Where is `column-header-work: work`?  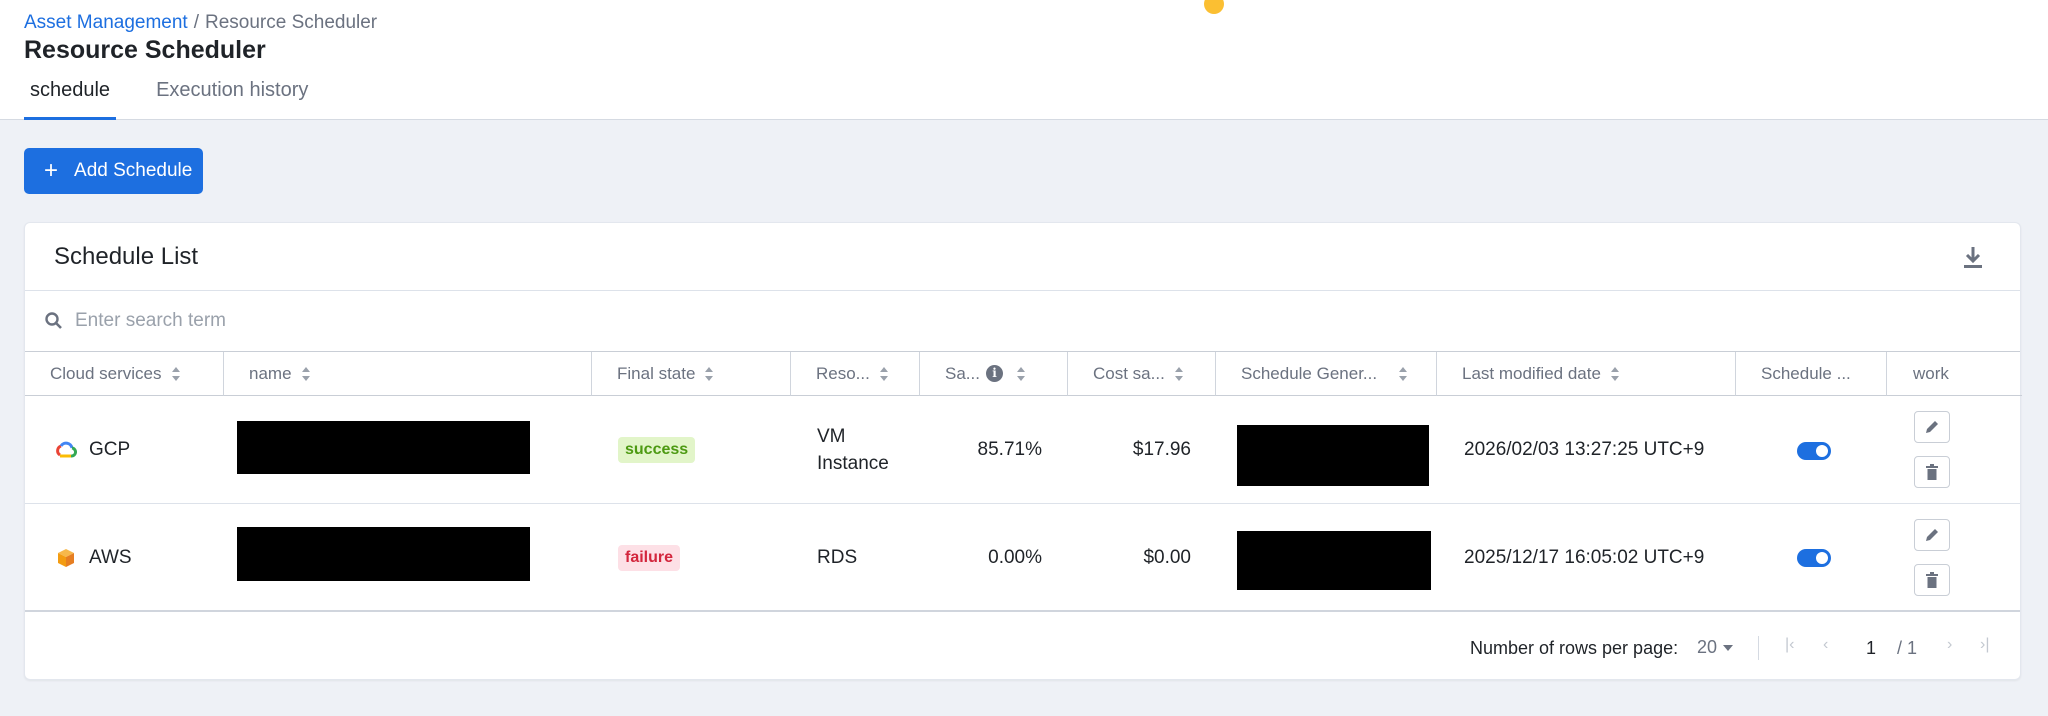 column-header-work: work is located at coordinates (1954, 374).